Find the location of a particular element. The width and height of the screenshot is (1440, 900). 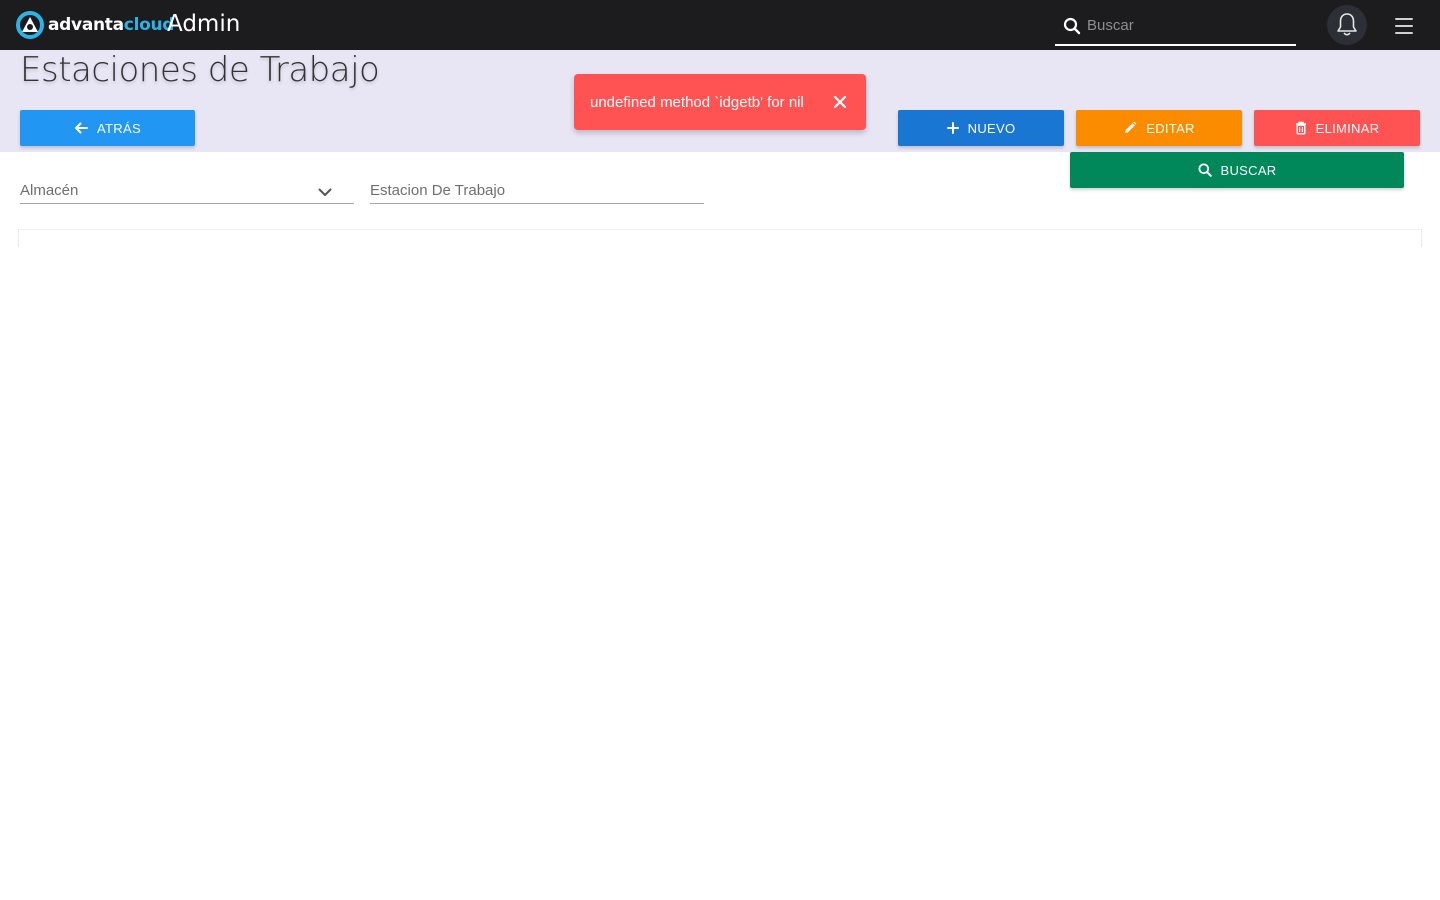

estacion-de-trabajo-field: Estacion De Trabajo is located at coordinates (537, 190).